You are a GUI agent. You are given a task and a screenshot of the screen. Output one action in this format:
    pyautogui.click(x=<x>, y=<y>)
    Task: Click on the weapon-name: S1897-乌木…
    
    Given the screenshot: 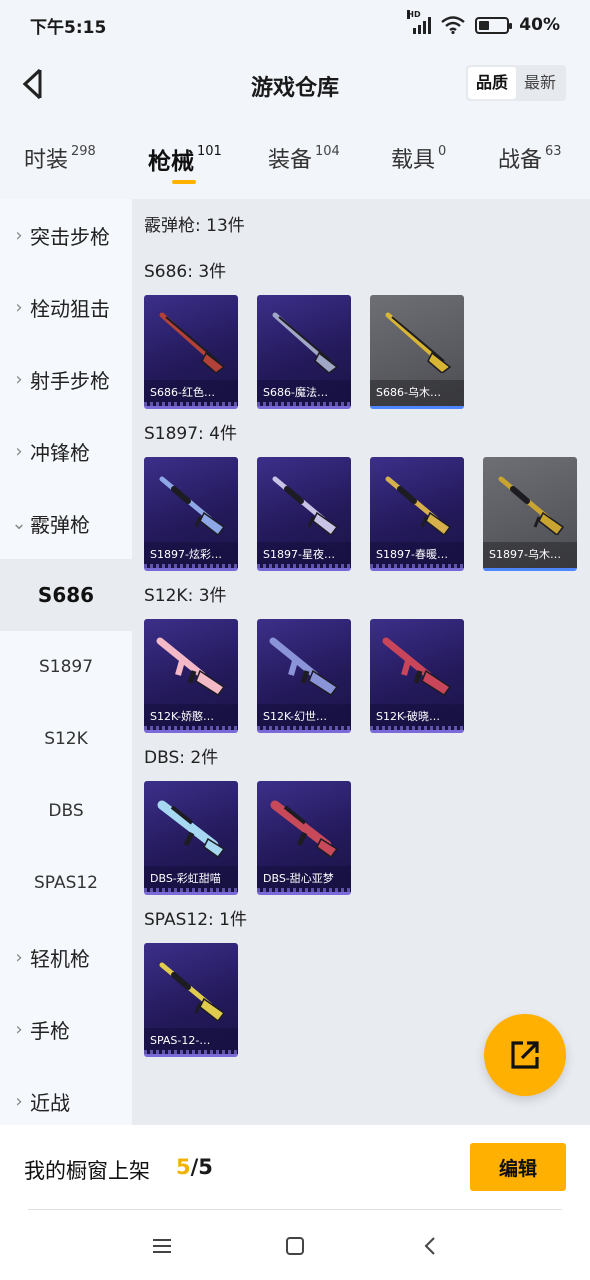 What is the action you would take?
    pyautogui.click(x=530, y=555)
    